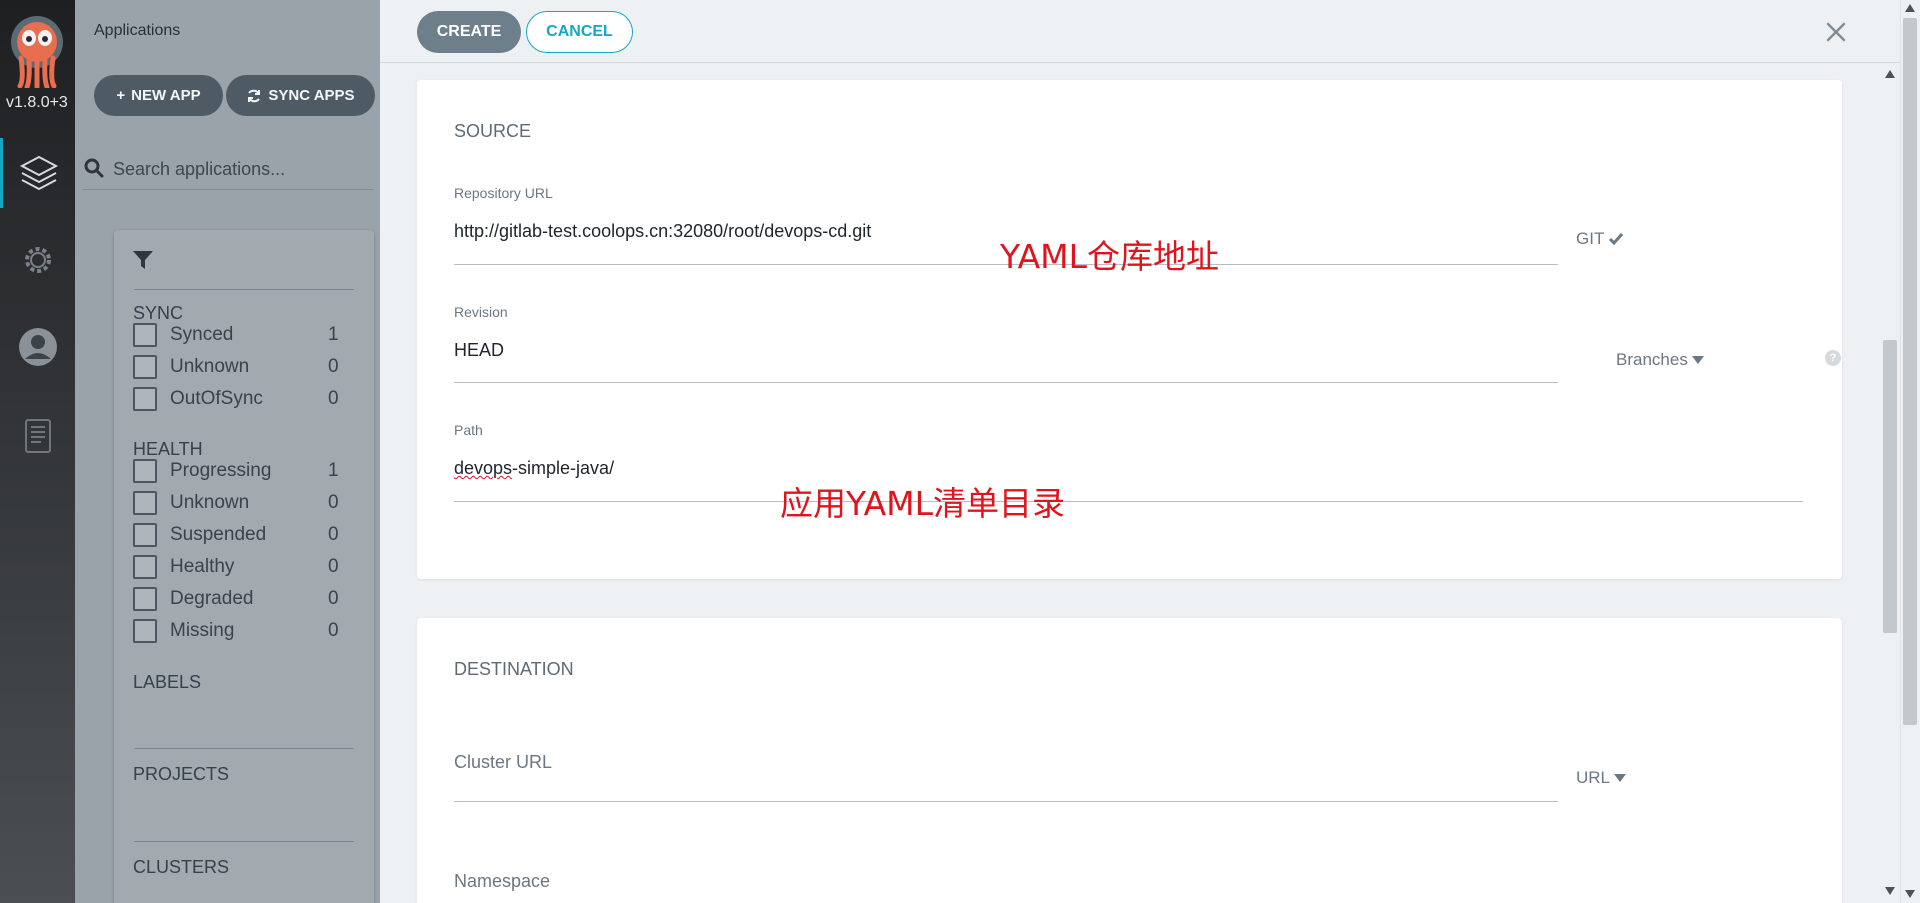  What do you see at coordinates (1141, 31) in the screenshot?
I see `panel-toolbar: CREATE CANCEL` at bounding box center [1141, 31].